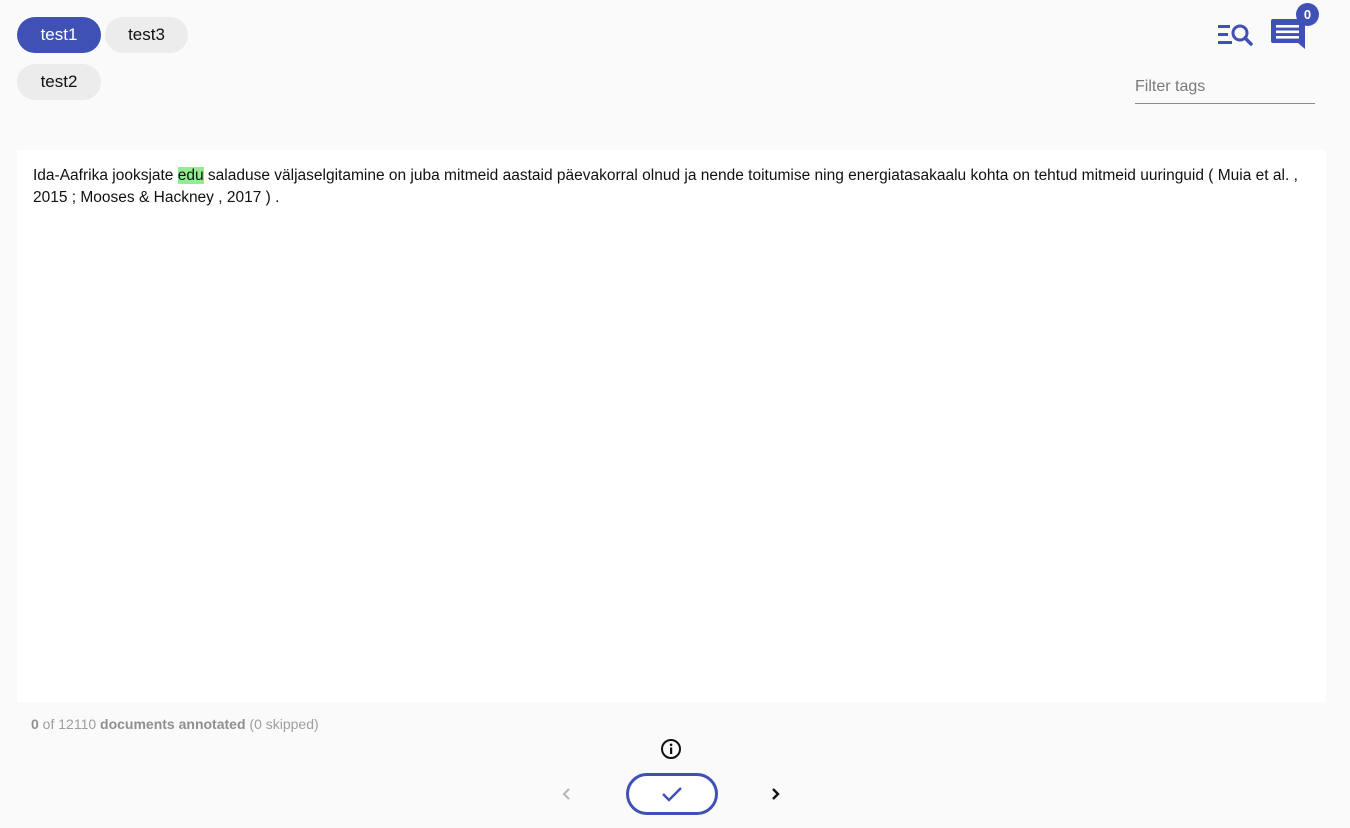 The image size is (1350, 828). Describe the element at coordinates (190, 175) in the screenshot. I see `highlighted-span: edu` at that location.